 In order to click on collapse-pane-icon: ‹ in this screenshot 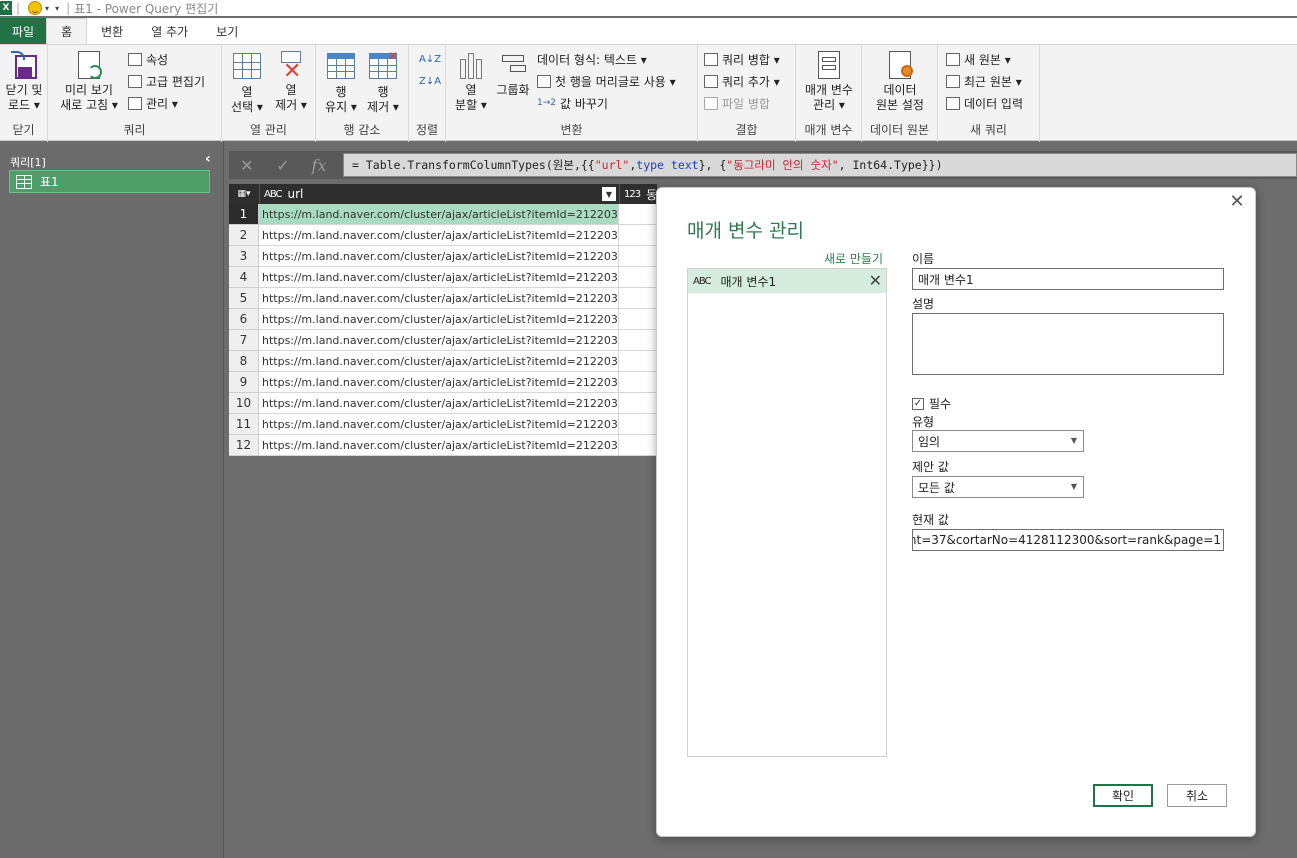, I will do `click(208, 159)`.